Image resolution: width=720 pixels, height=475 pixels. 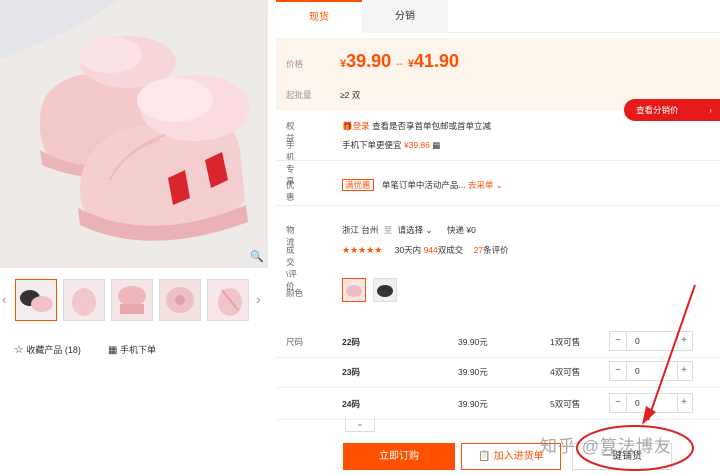 What do you see at coordinates (498, 341) in the screenshot?
I see `size-row: 22码 39.90元 1双可售 − 0 +` at bounding box center [498, 341].